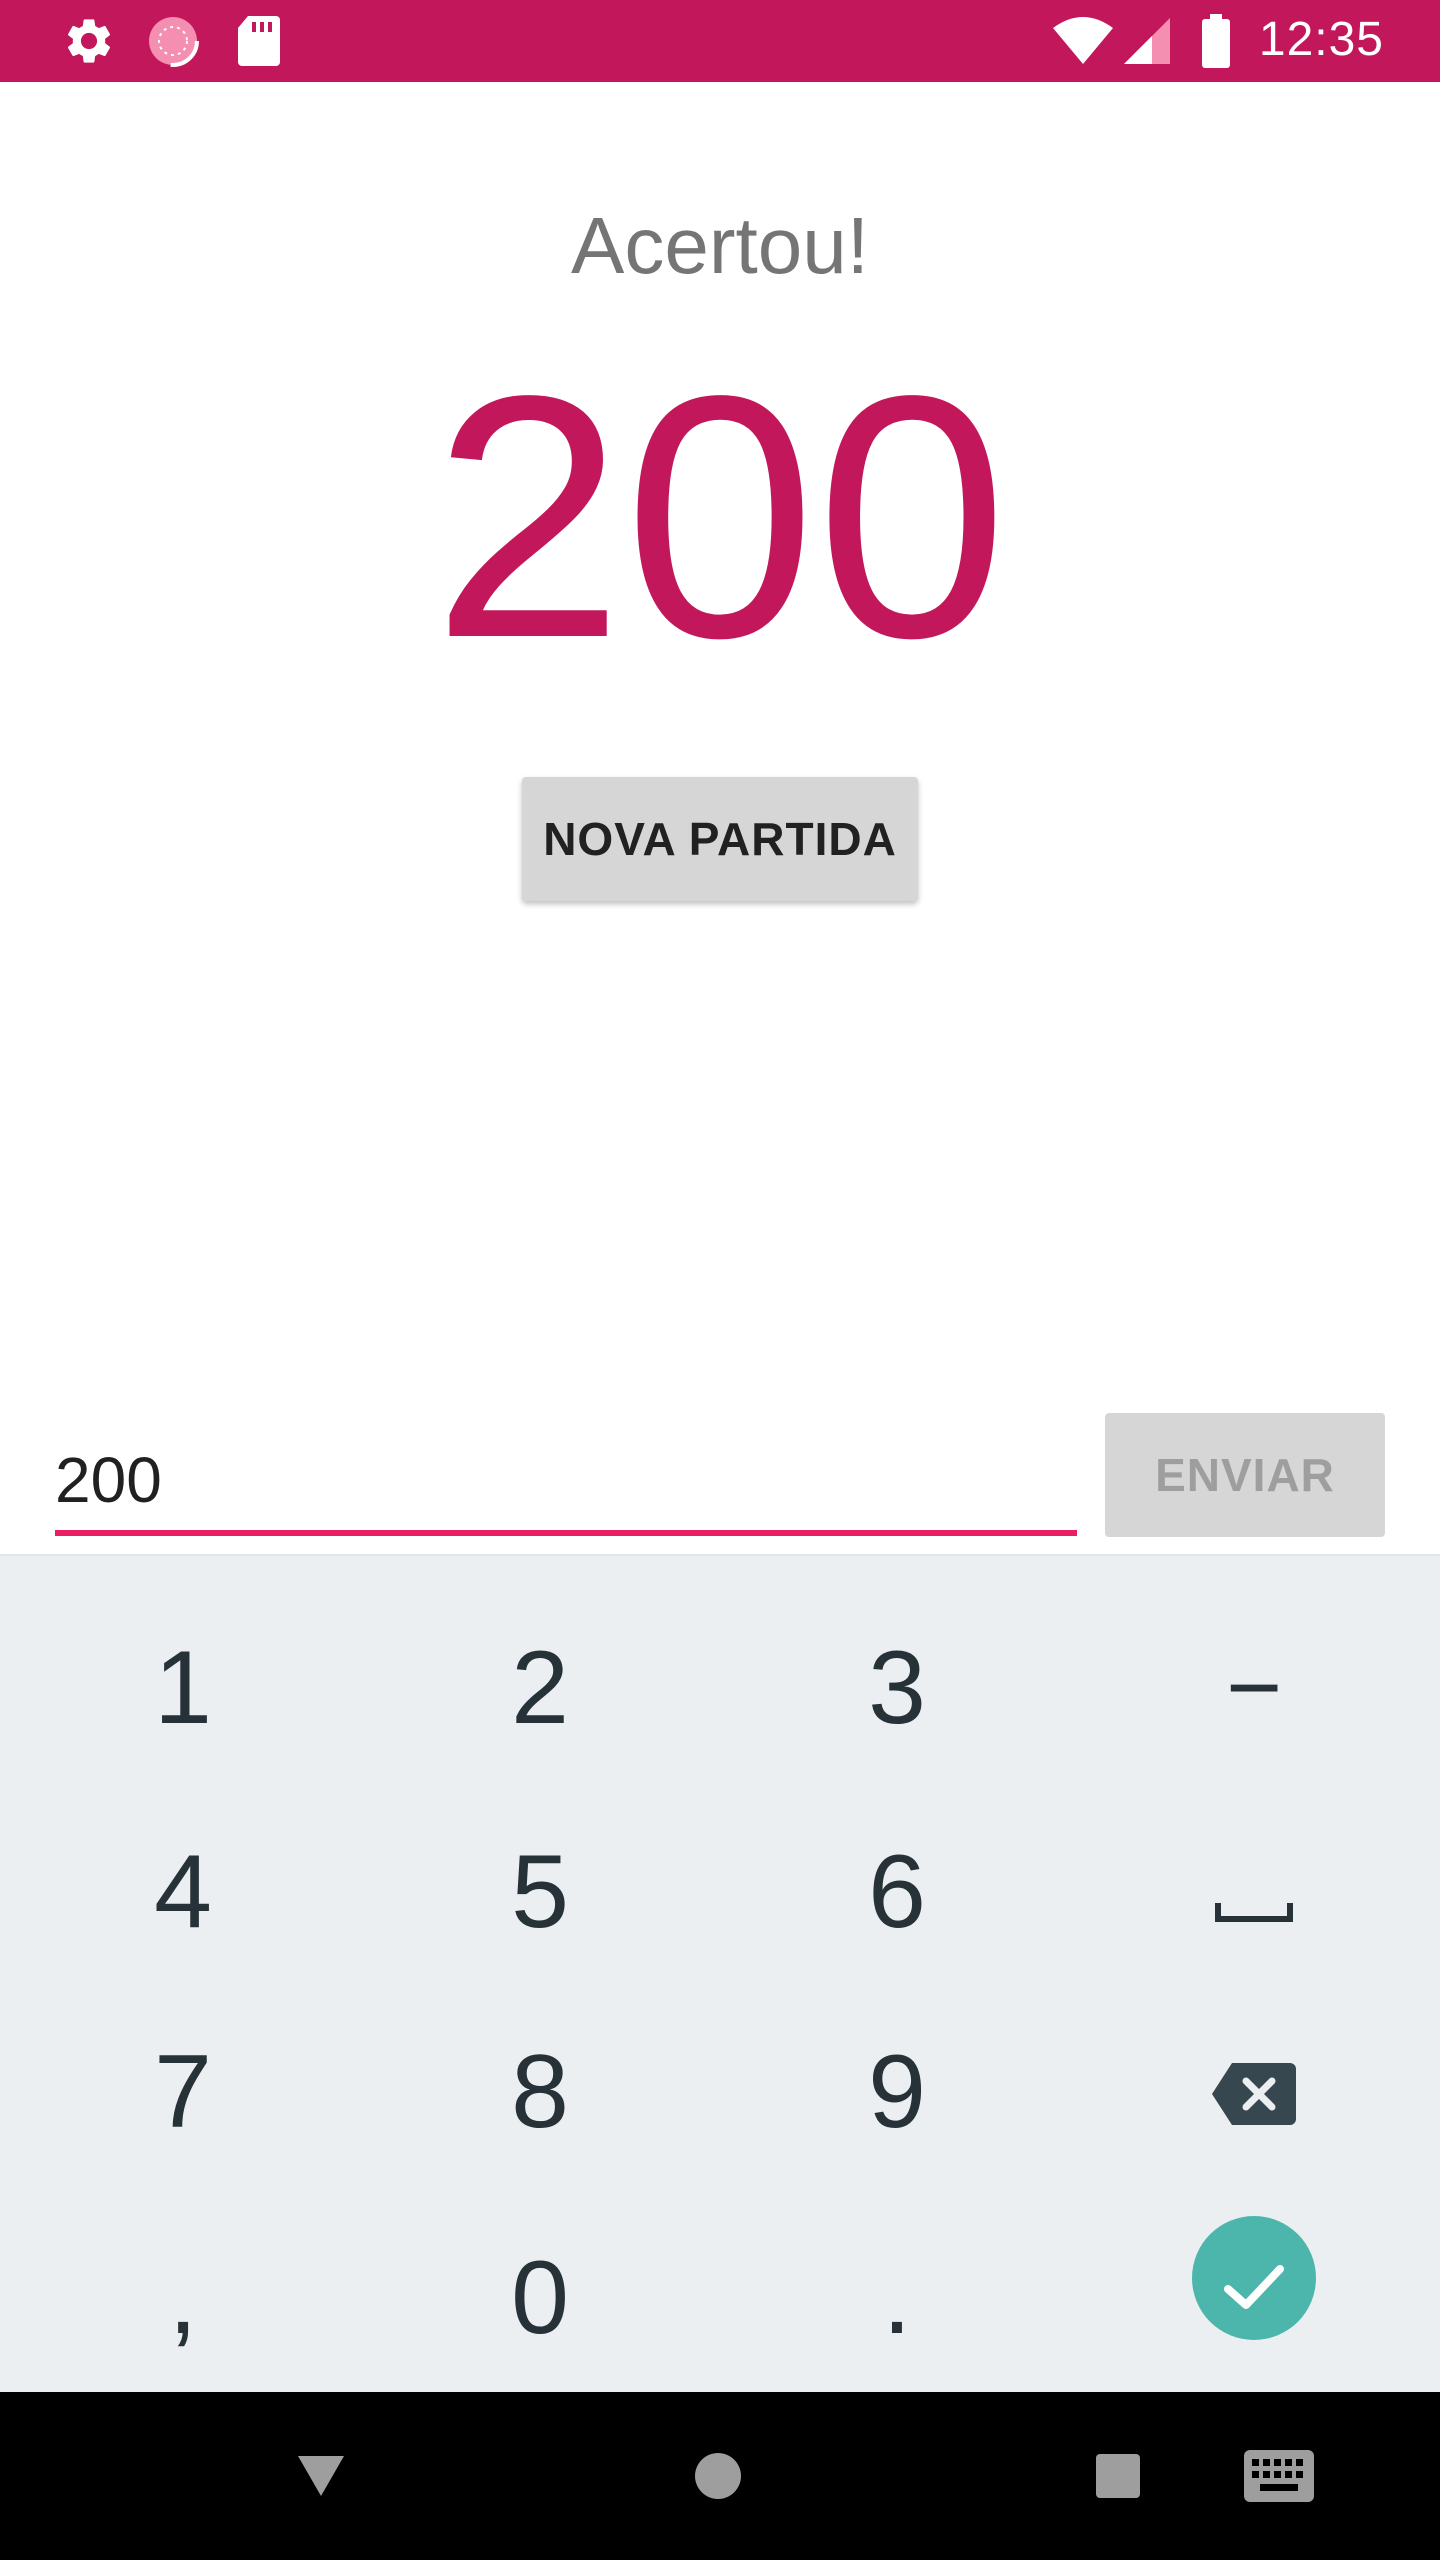 The height and width of the screenshot is (2560, 1440). Describe the element at coordinates (540, 1892) in the screenshot. I see `key-5: 5` at that location.